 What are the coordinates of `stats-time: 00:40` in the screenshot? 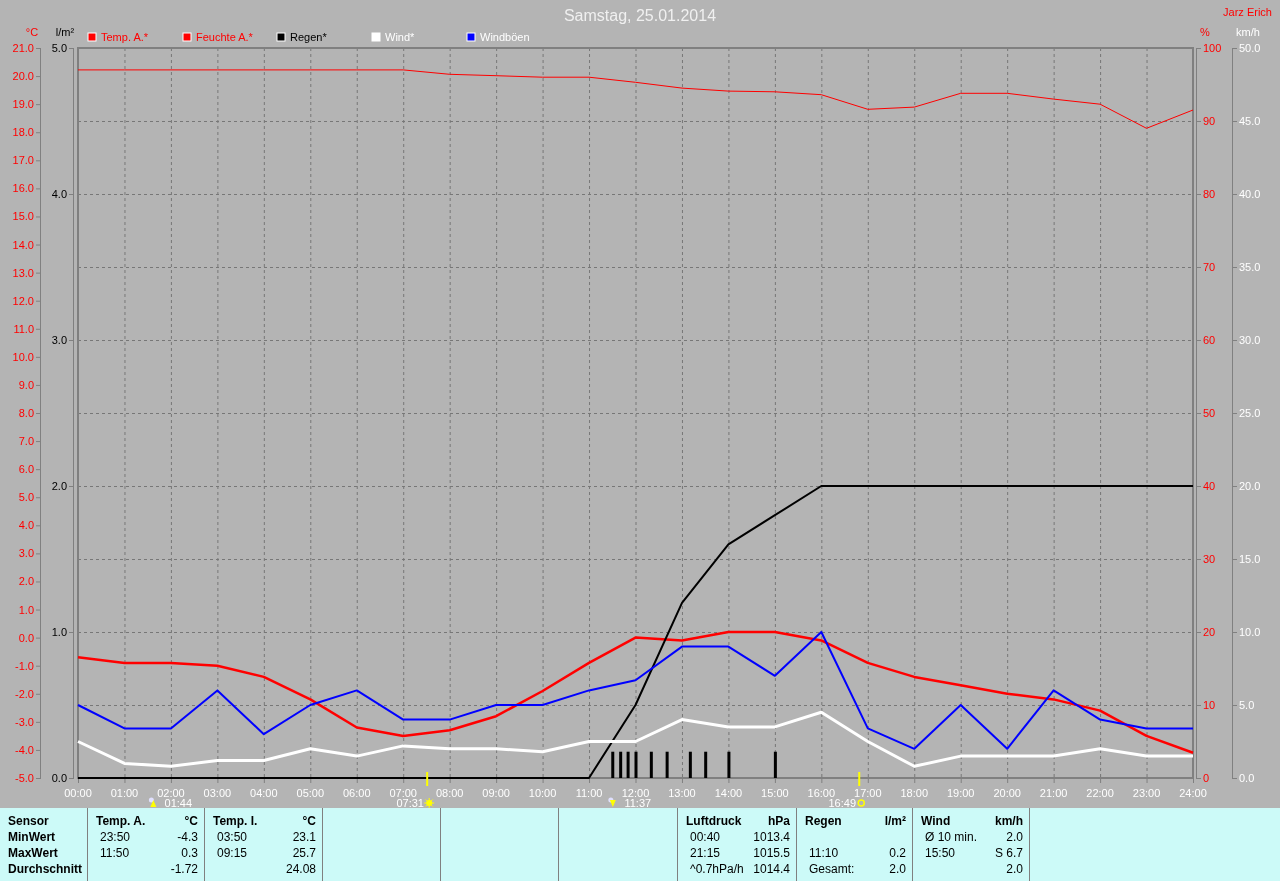 It's located at (705, 837).